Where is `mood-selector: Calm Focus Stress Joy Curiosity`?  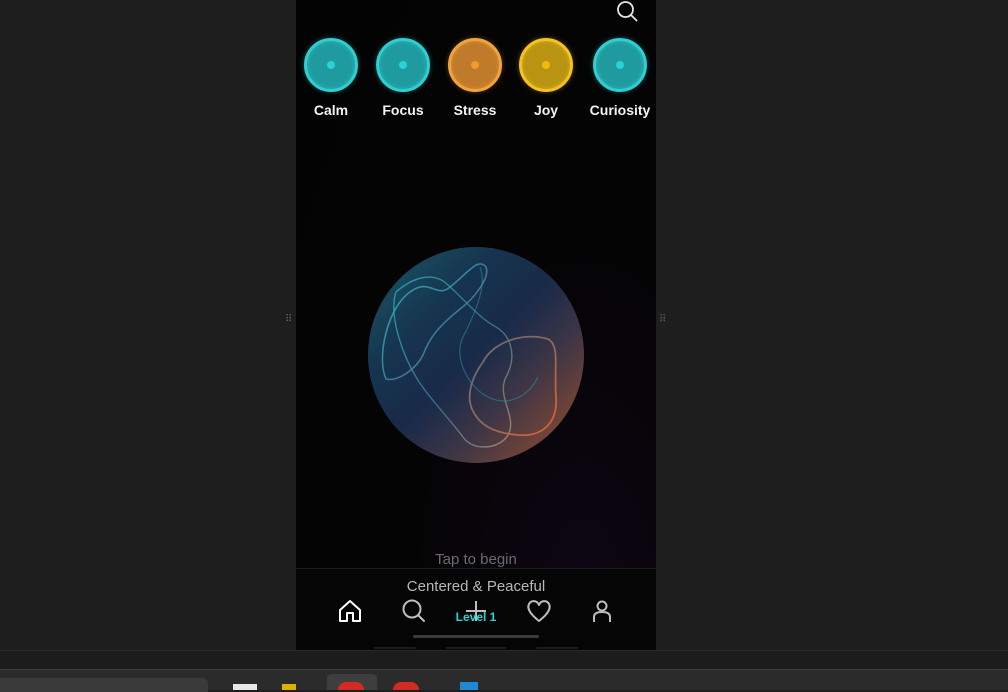
mood-selector: Calm Focus Stress Joy Curiosity is located at coordinates (476, 83).